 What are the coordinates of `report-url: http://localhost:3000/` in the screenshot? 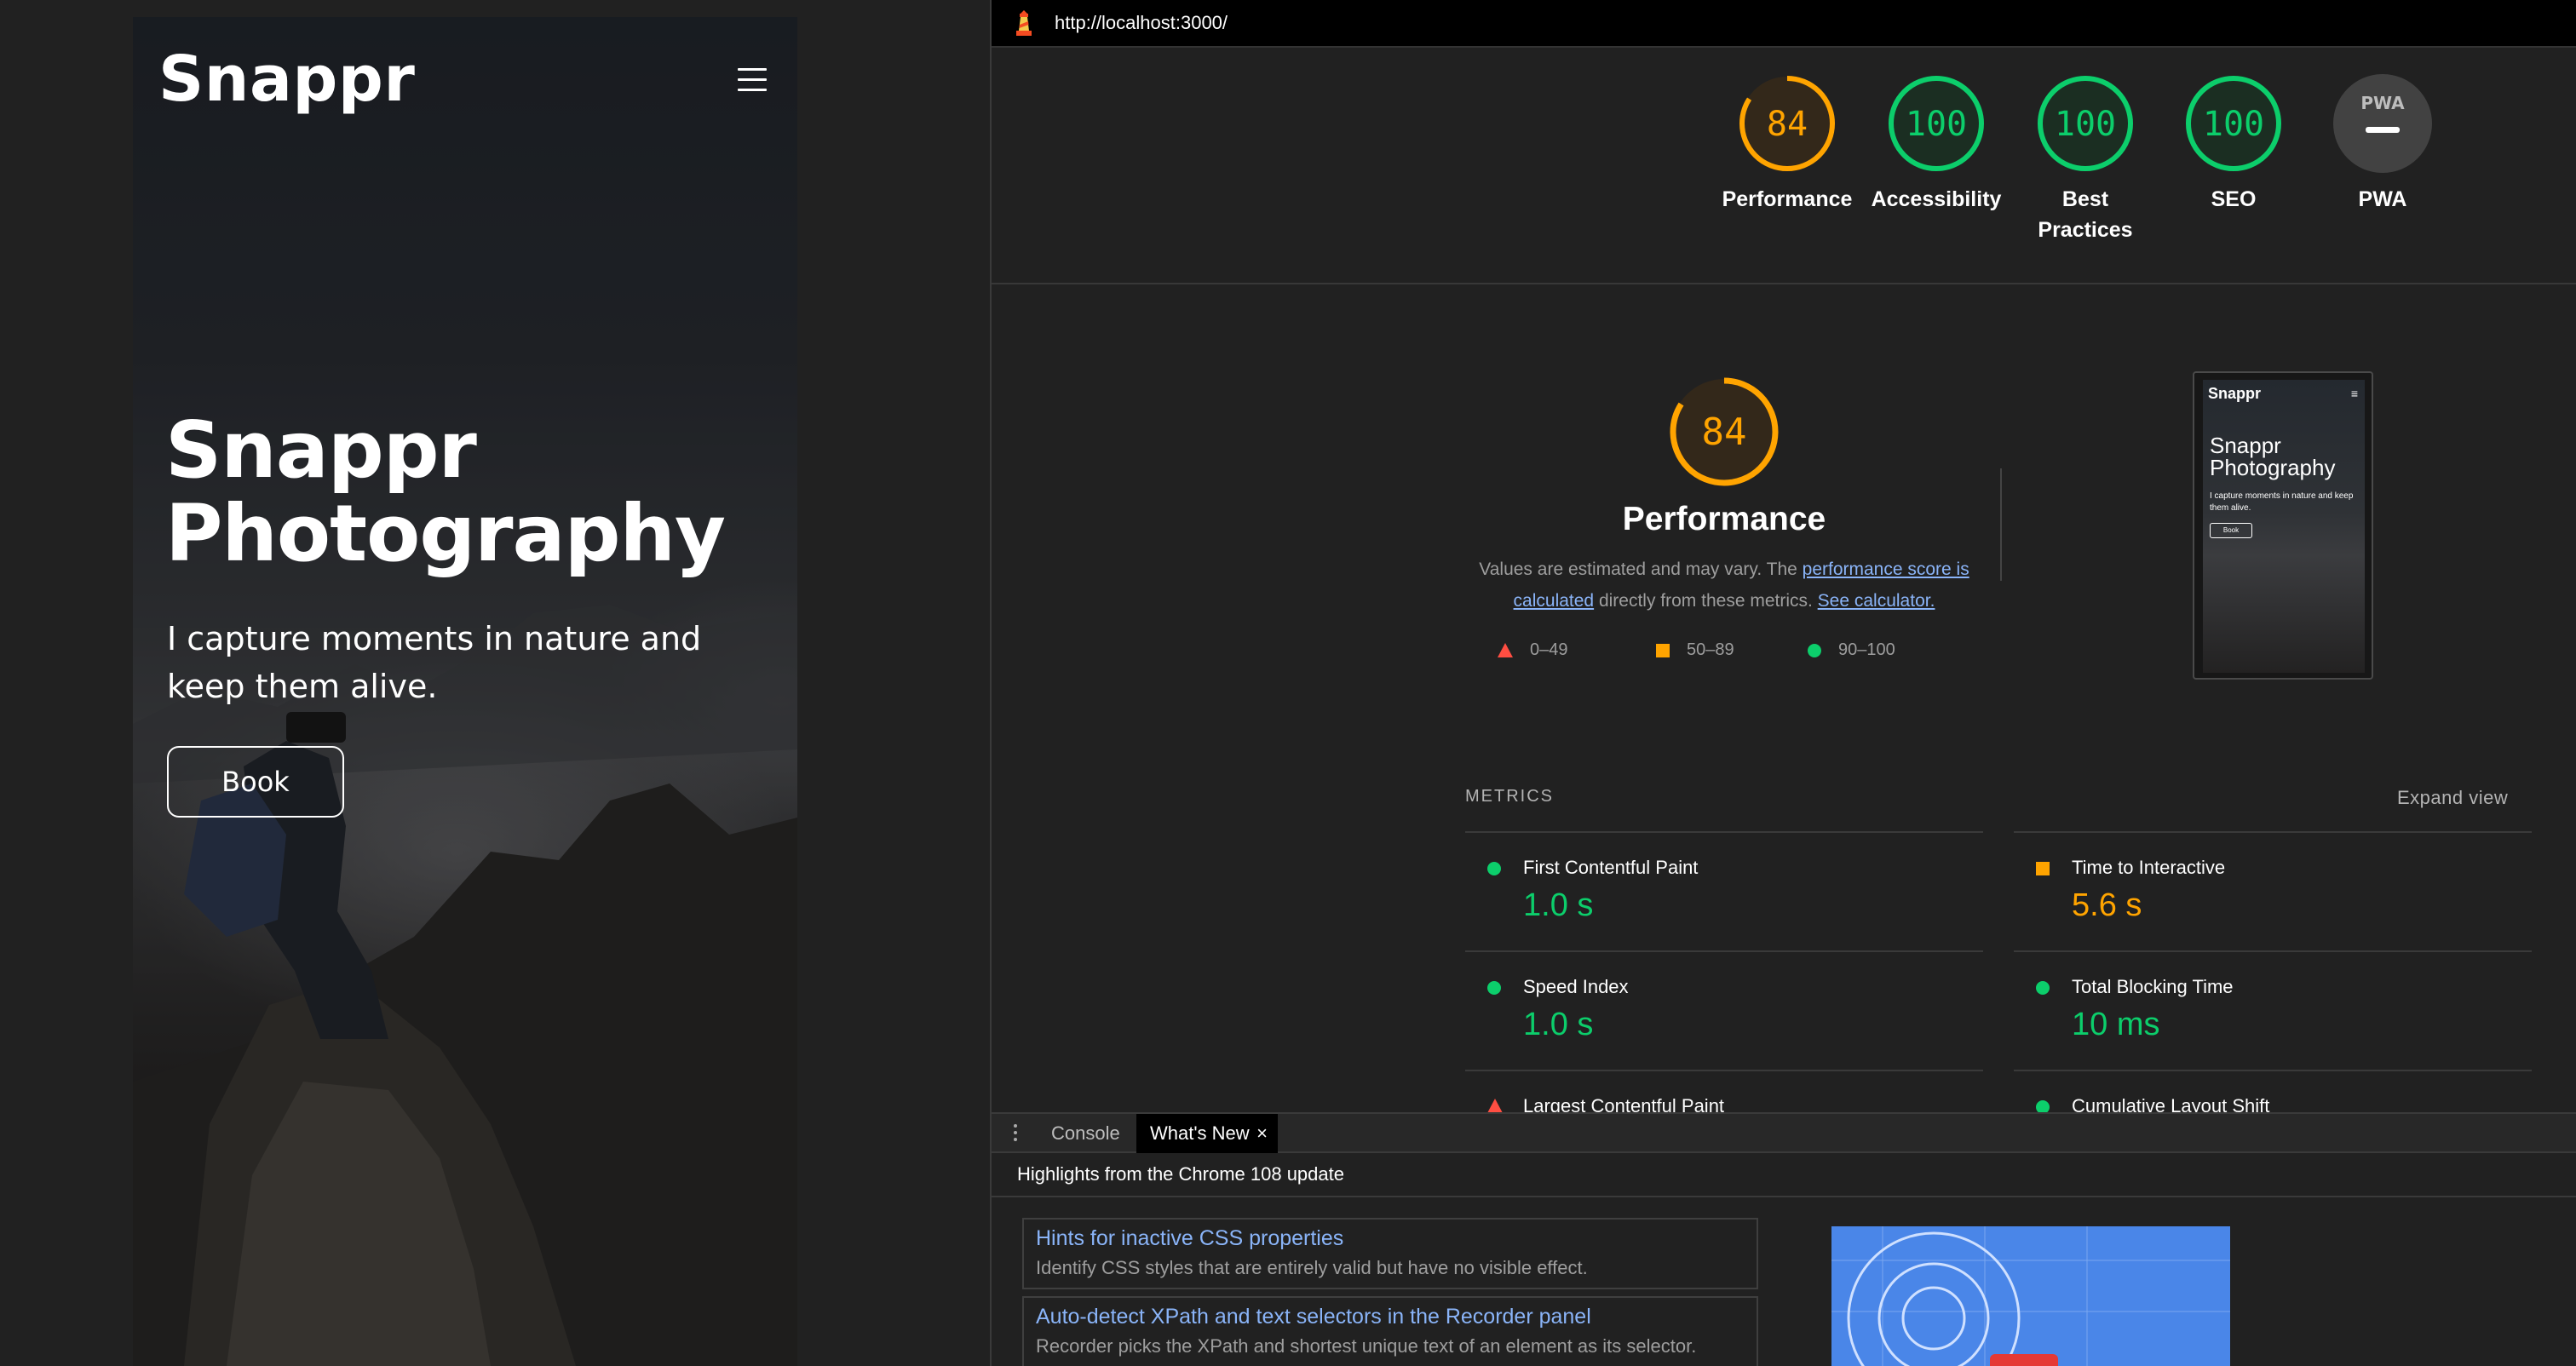 It's located at (1142, 23).